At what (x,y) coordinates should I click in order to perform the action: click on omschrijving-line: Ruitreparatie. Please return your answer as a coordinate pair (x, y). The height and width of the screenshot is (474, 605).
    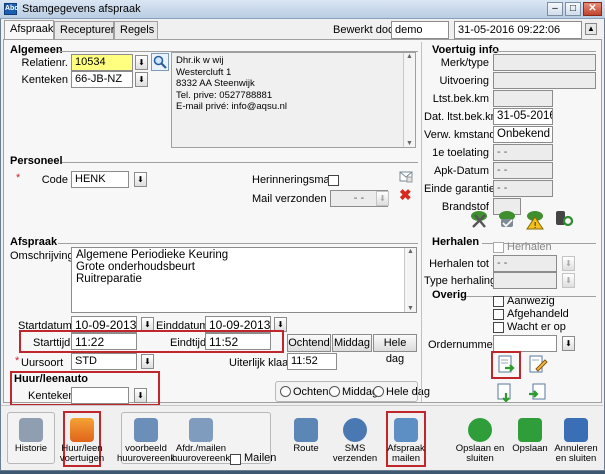
    Looking at the image, I should click on (109, 279).